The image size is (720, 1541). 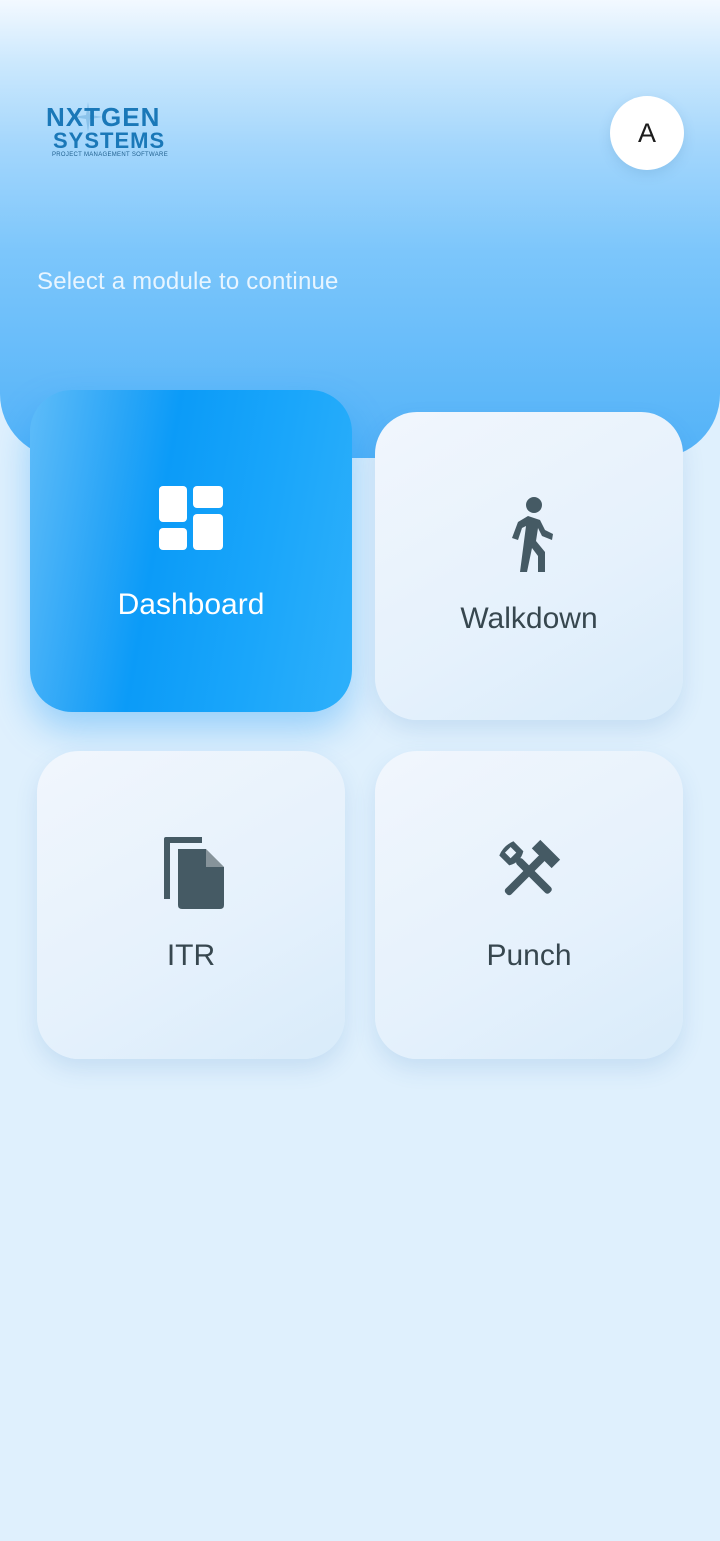 I want to click on module-label-itr: ITR, so click(x=191, y=955).